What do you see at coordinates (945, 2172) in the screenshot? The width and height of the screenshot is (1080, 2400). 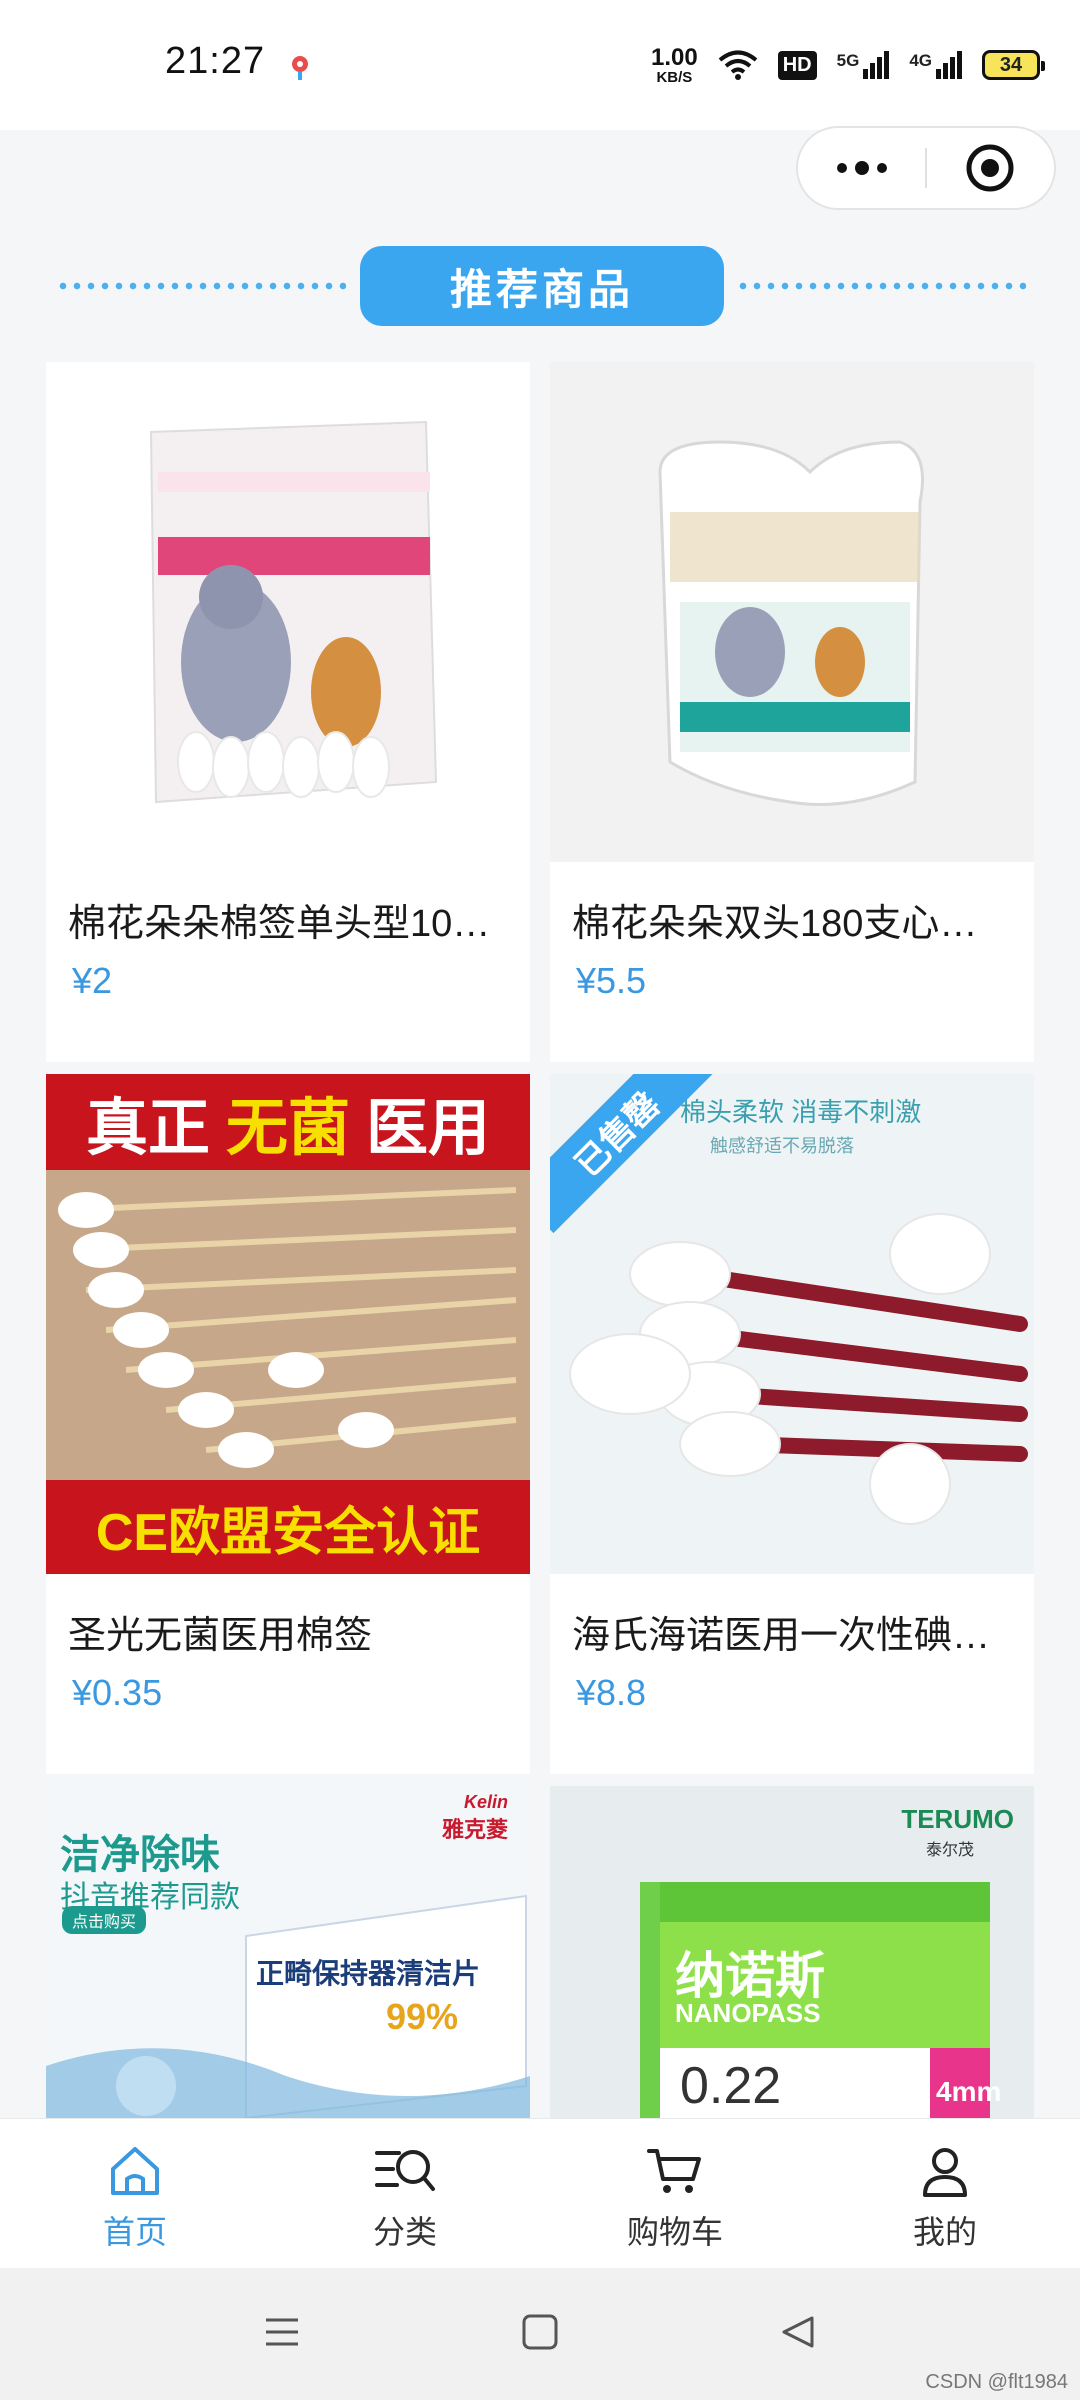 I see `user-icon` at bounding box center [945, 2172].